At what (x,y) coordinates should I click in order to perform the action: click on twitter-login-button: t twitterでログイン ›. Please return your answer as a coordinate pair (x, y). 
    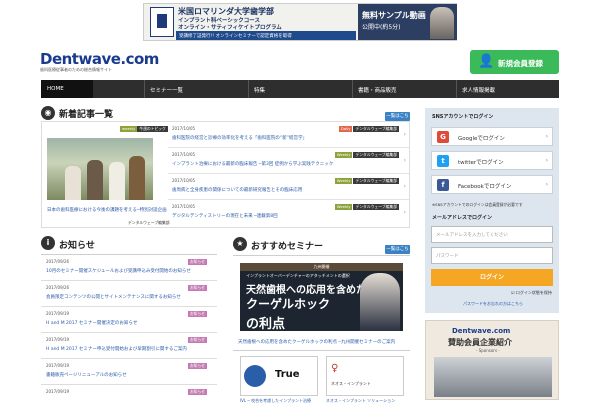
    Looking at the image, I should click on (492, 160).